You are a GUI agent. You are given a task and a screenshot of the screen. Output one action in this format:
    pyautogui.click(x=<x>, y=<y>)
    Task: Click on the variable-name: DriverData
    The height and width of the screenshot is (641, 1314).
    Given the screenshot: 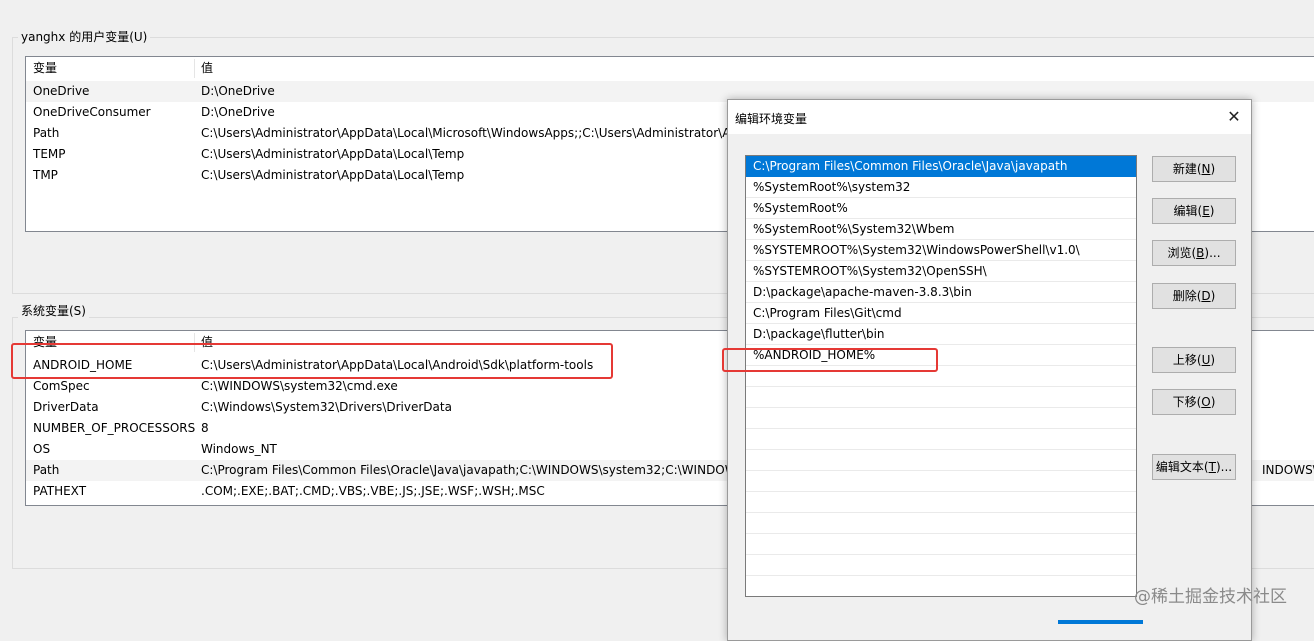 What is the action you would take?
    pyautogui.click(x=66, y=407)
    